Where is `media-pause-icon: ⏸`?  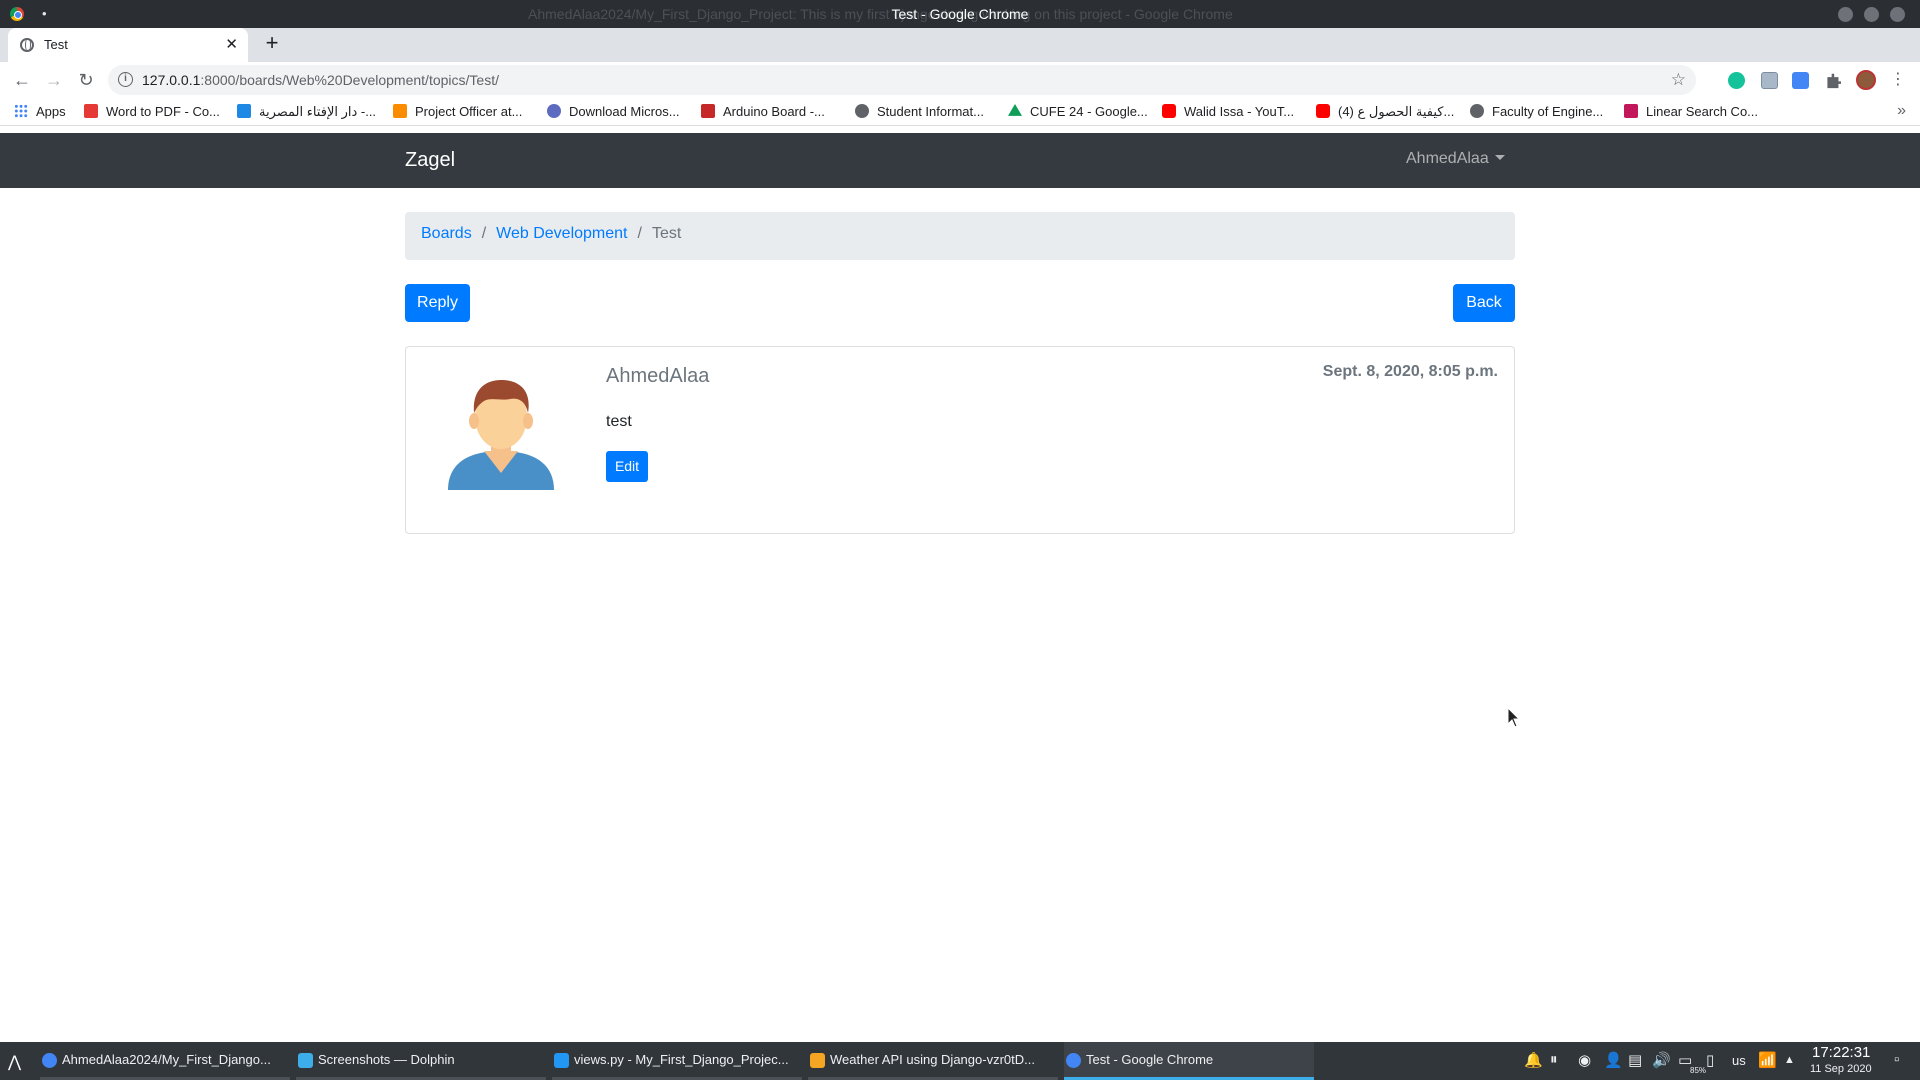
media-pause-icon: ⏸ is located at coordinates (1554, 1059).